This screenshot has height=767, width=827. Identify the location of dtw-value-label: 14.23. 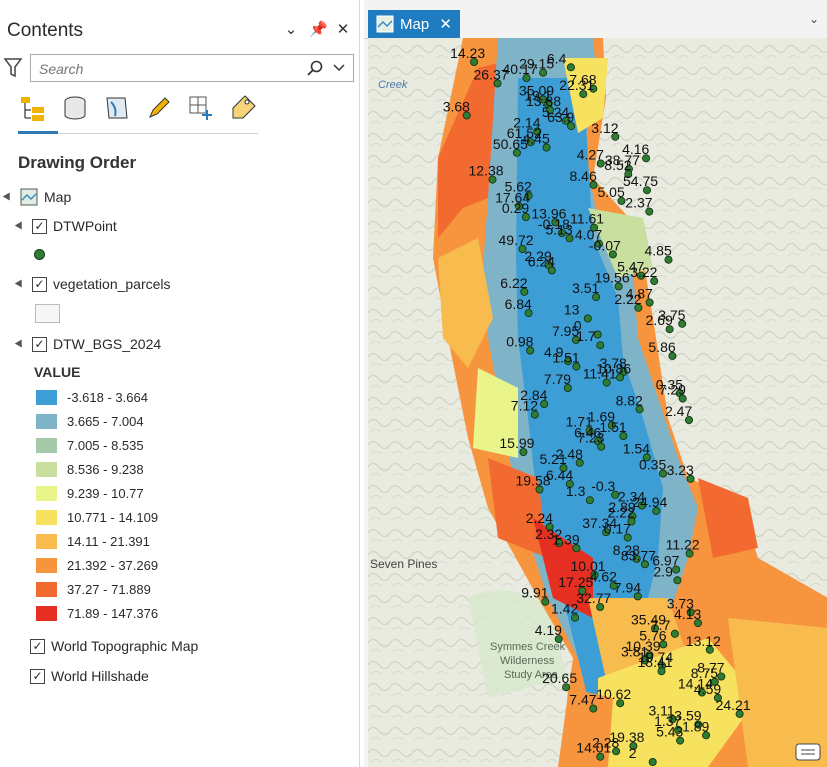
(467, 53).